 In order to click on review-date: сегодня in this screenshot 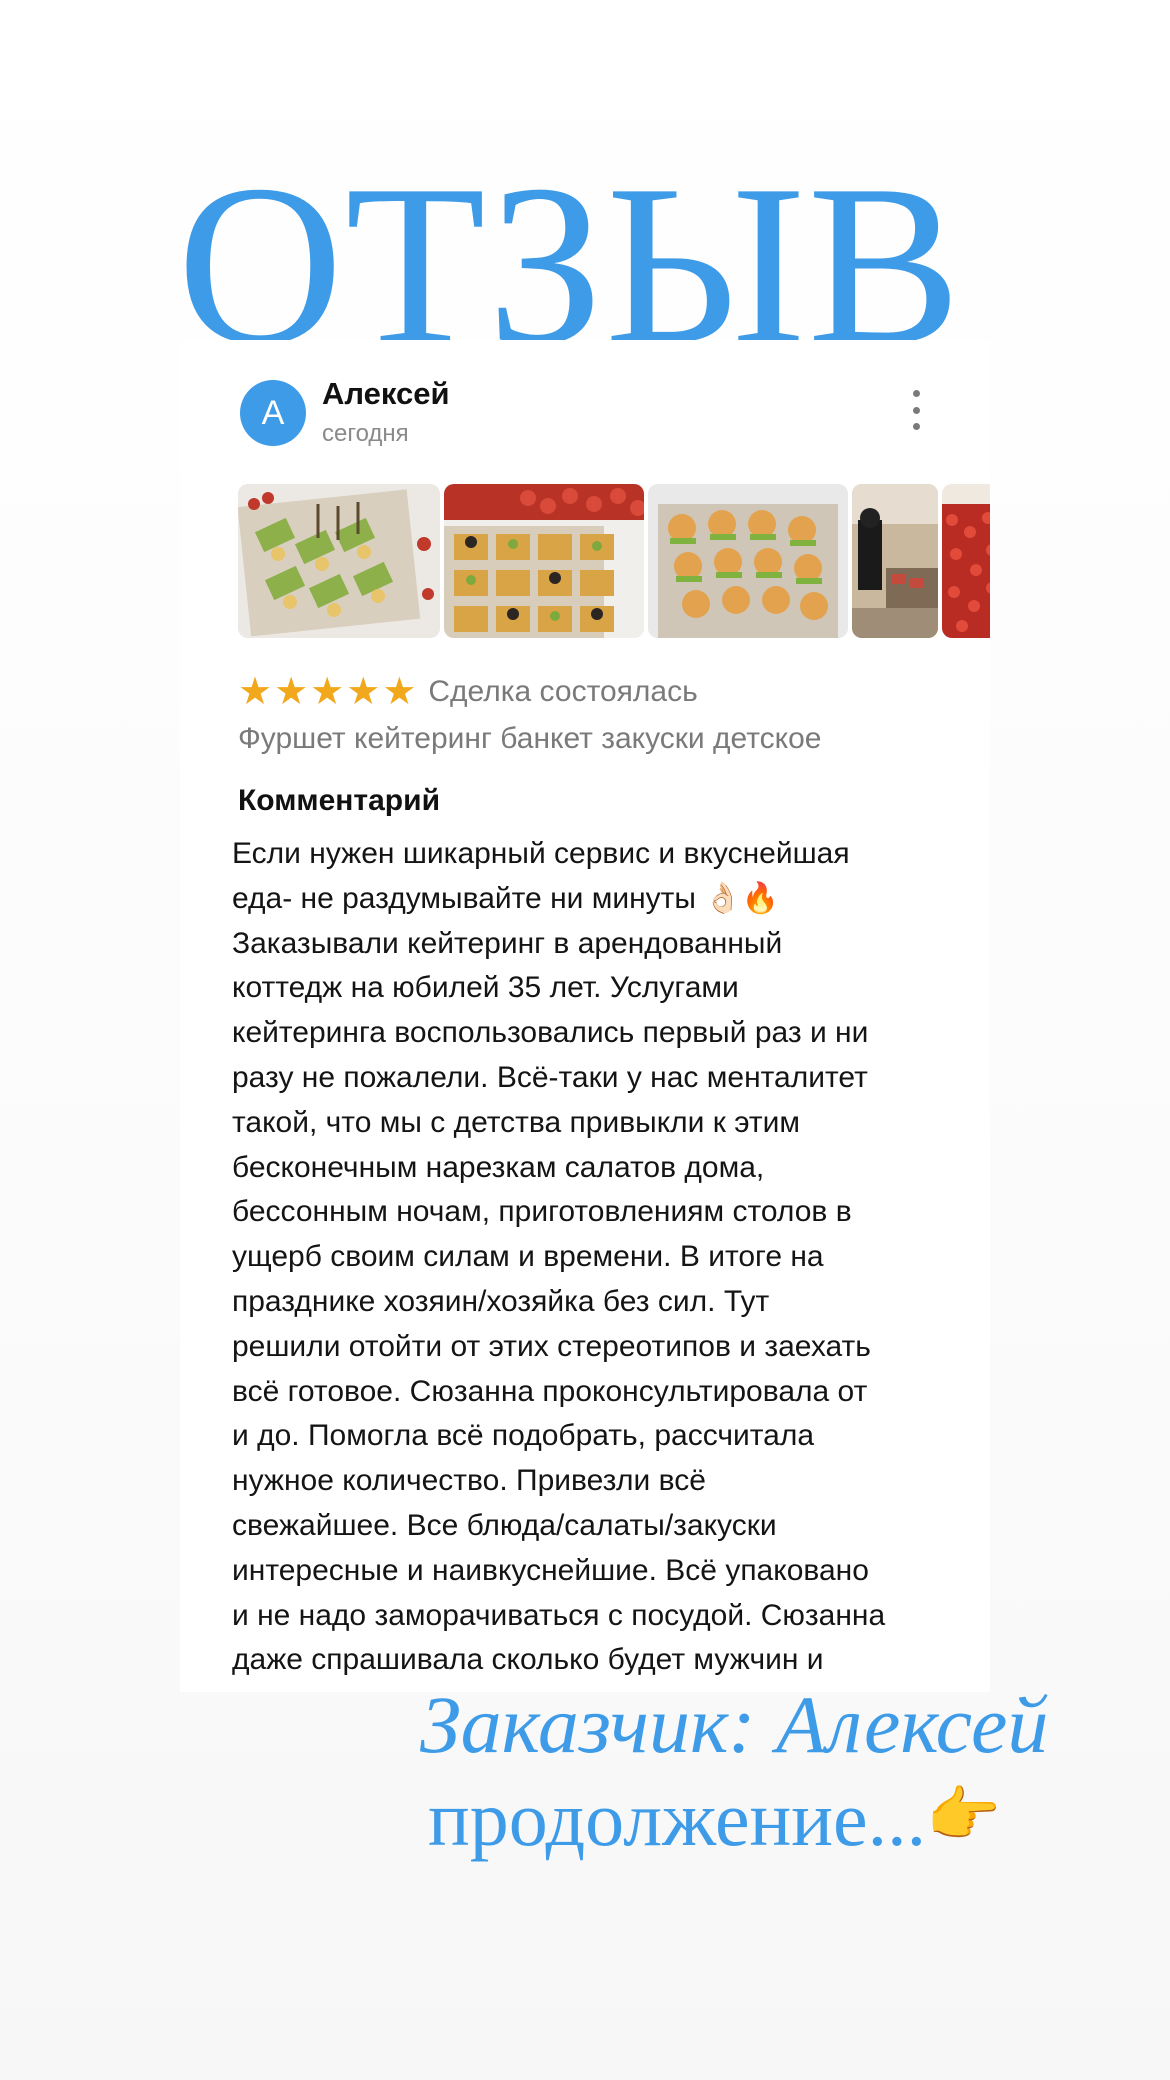, I will do `click(365, 433)`.